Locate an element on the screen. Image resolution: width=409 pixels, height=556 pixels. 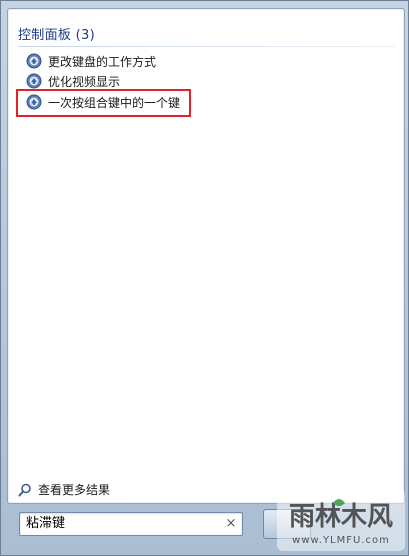
search-input is located at coordinates (121, 524).